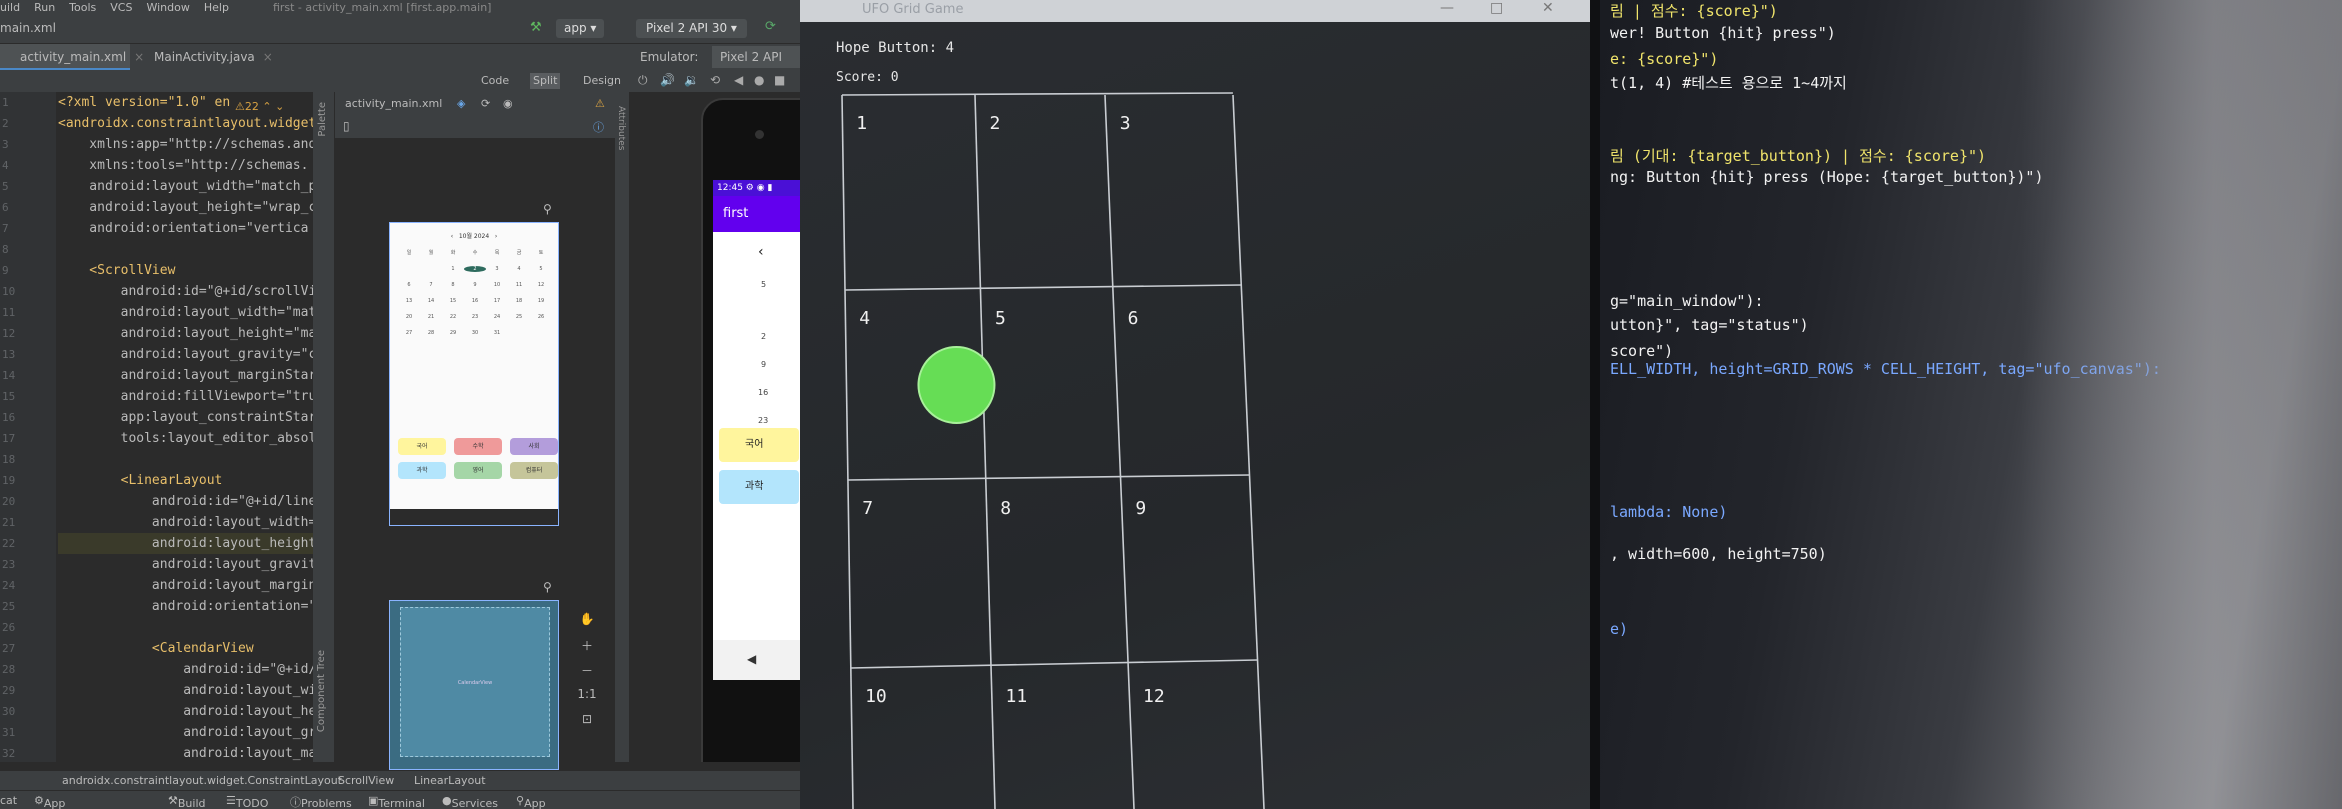 Image resolution: width=2342 pixels, height=809 pixels. What do you see at coordinates (759, 80) in the screenshot?
I see `home-icon: ●` at bounding box center [759, 80].